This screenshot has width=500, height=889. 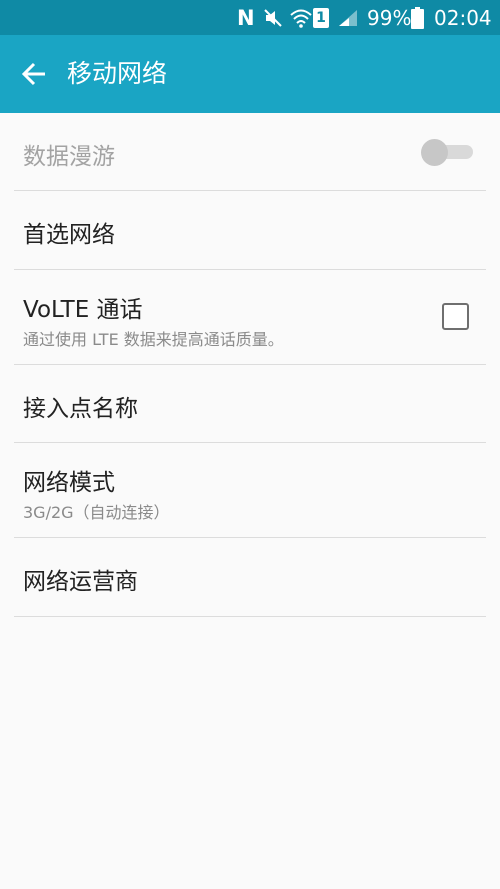 What do you see at coordinates (96, 512) in the screenshot?
I see `setting-summary: 3G/2G（自动连接）` at bounding box center [96, 512].